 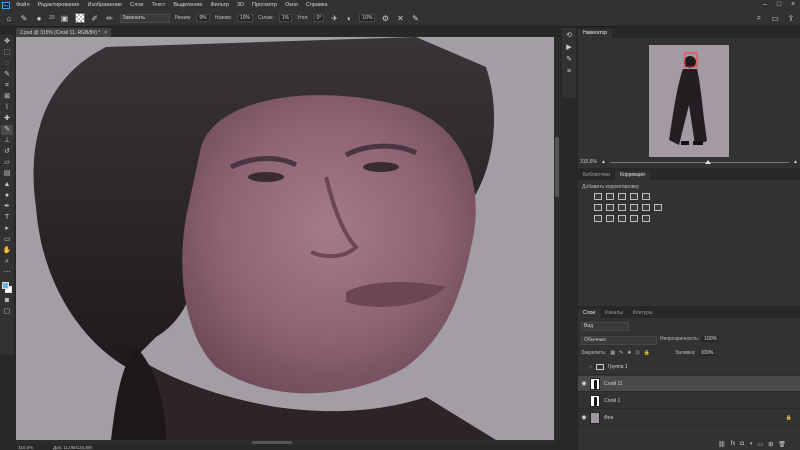 What do you see at coordinates (622, 196) in the screenshot?
I see `curves-icon` at bounding box center [622, 196].